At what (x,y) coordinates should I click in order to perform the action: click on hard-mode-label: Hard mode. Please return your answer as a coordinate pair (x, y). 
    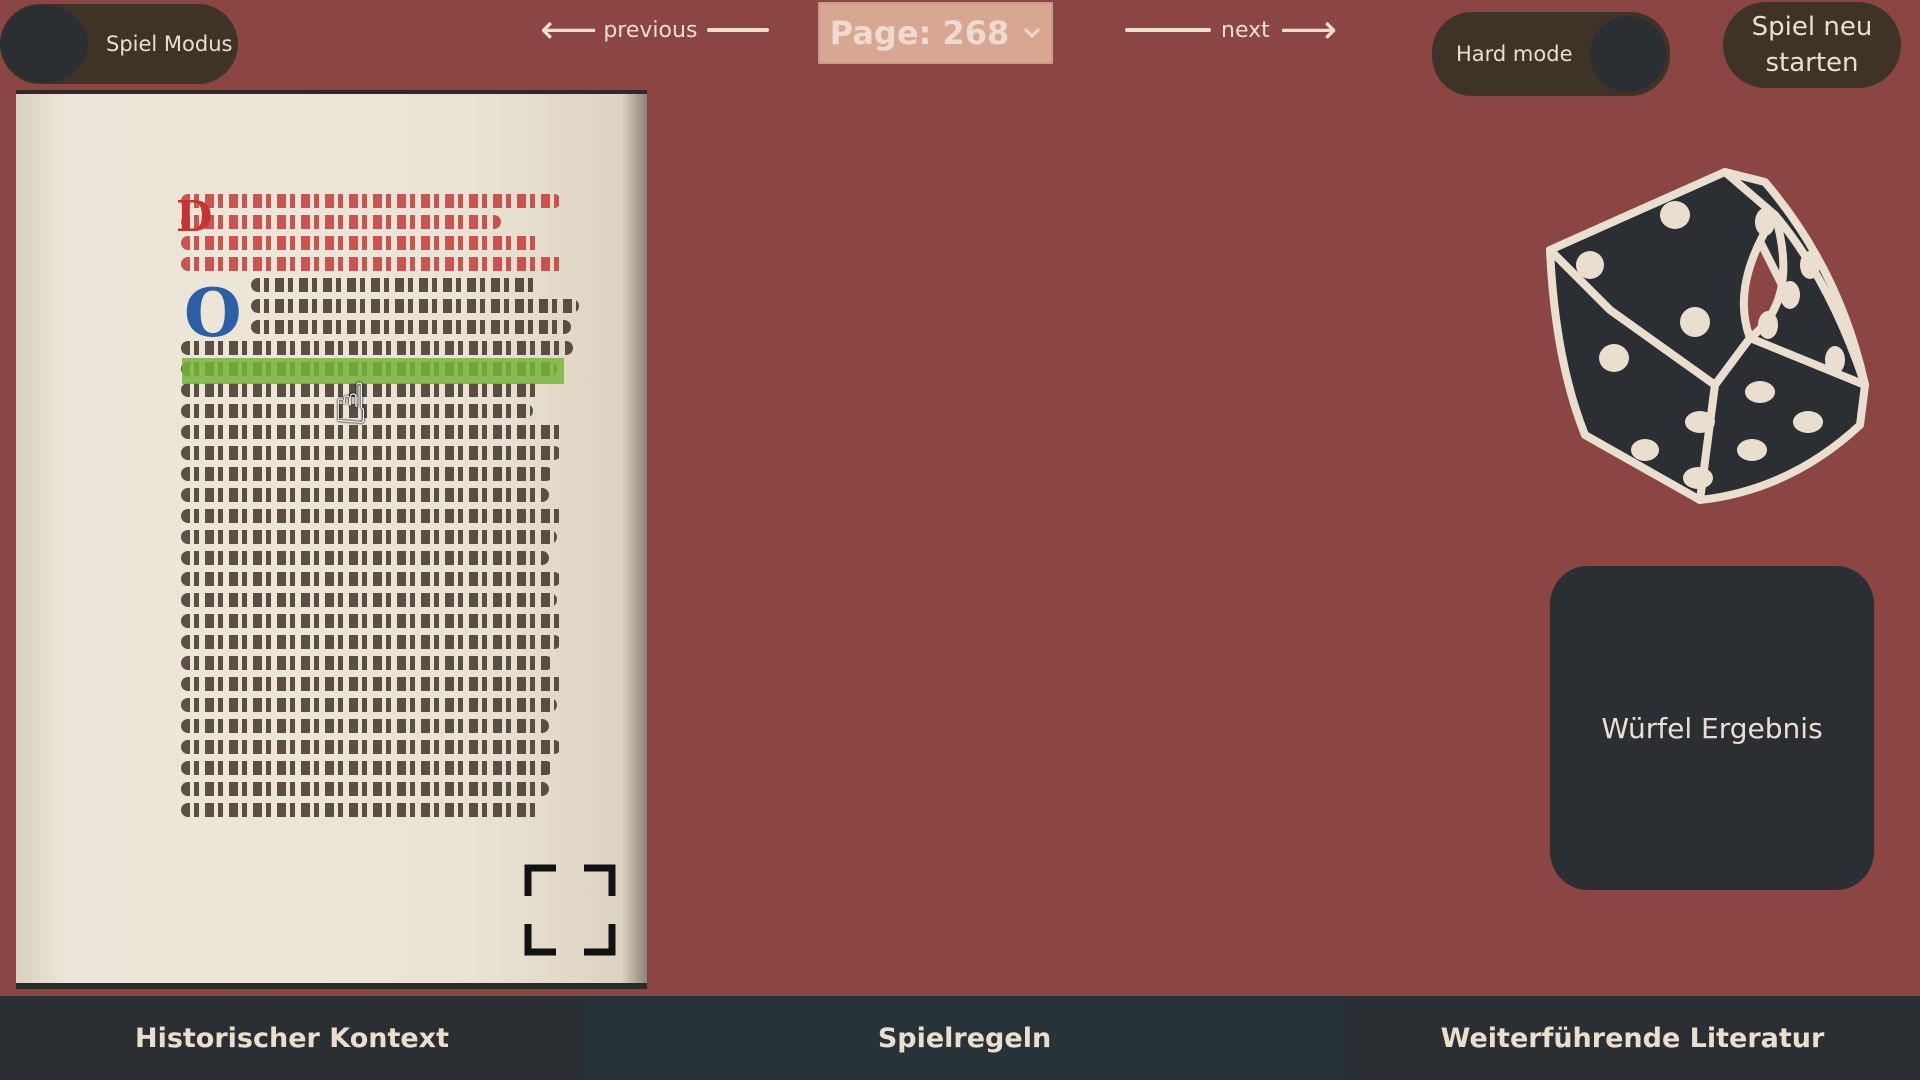
    Looking at the image, I should click on (1514, 54).